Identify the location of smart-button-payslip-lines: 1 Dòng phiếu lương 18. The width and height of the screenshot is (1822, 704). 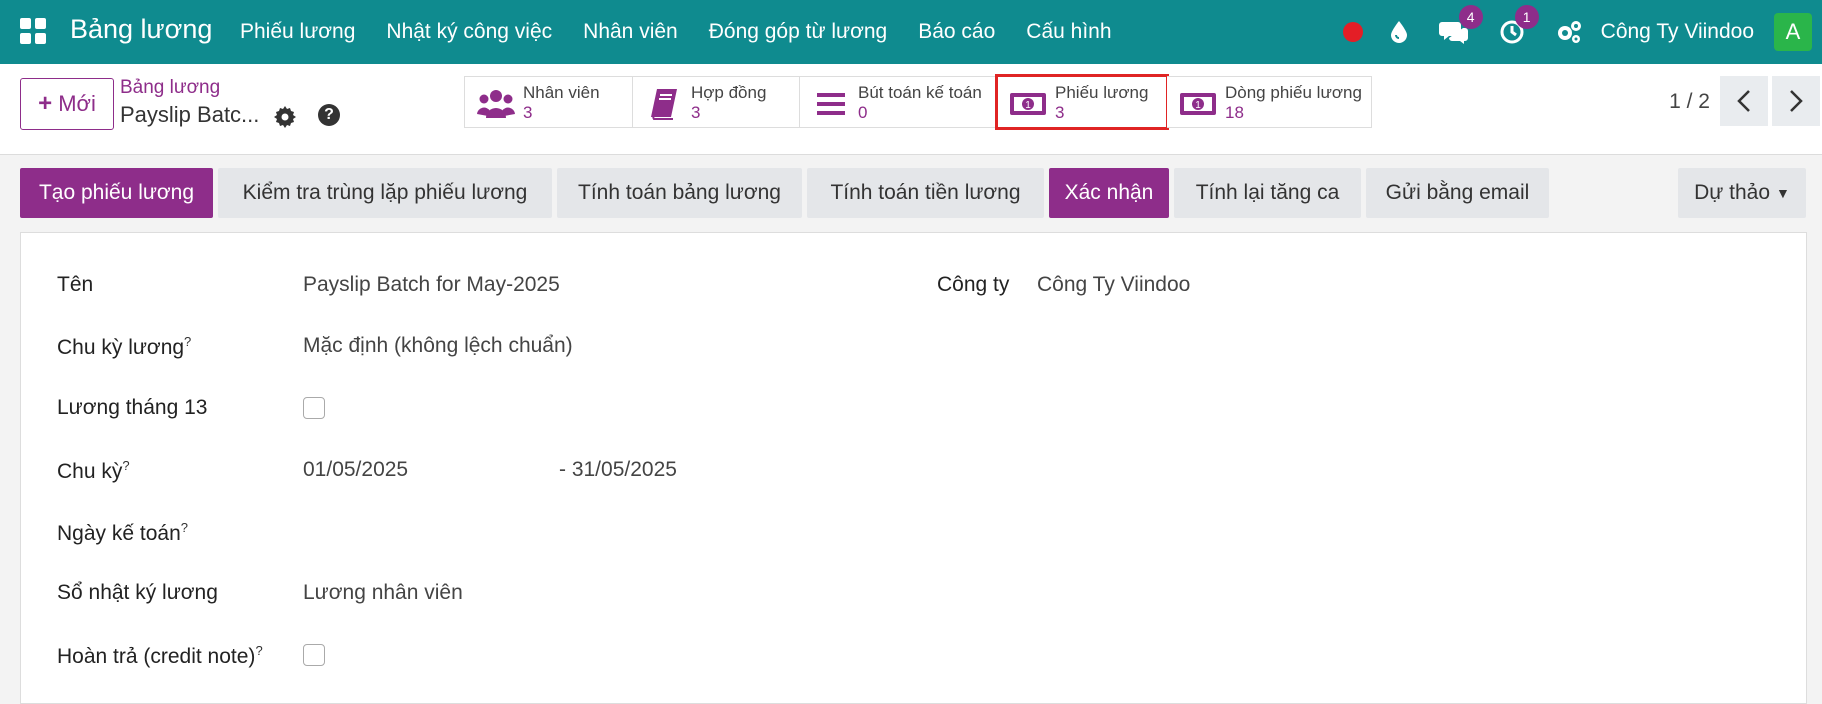
(1269, 102).